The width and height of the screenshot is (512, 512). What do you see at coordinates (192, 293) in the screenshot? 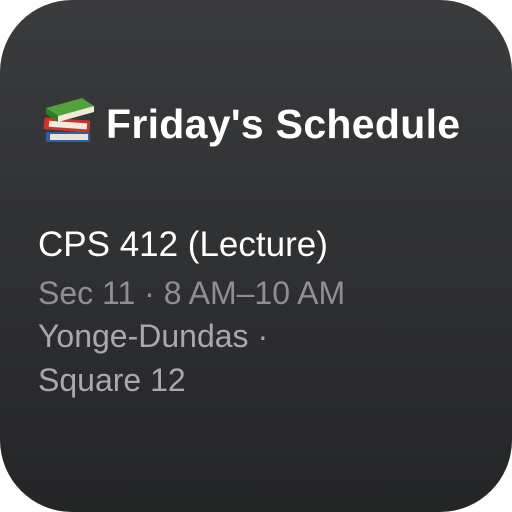
I see `event-time: Sec 11 · 8 AM–10 AM` at bounding box center [192, 293].